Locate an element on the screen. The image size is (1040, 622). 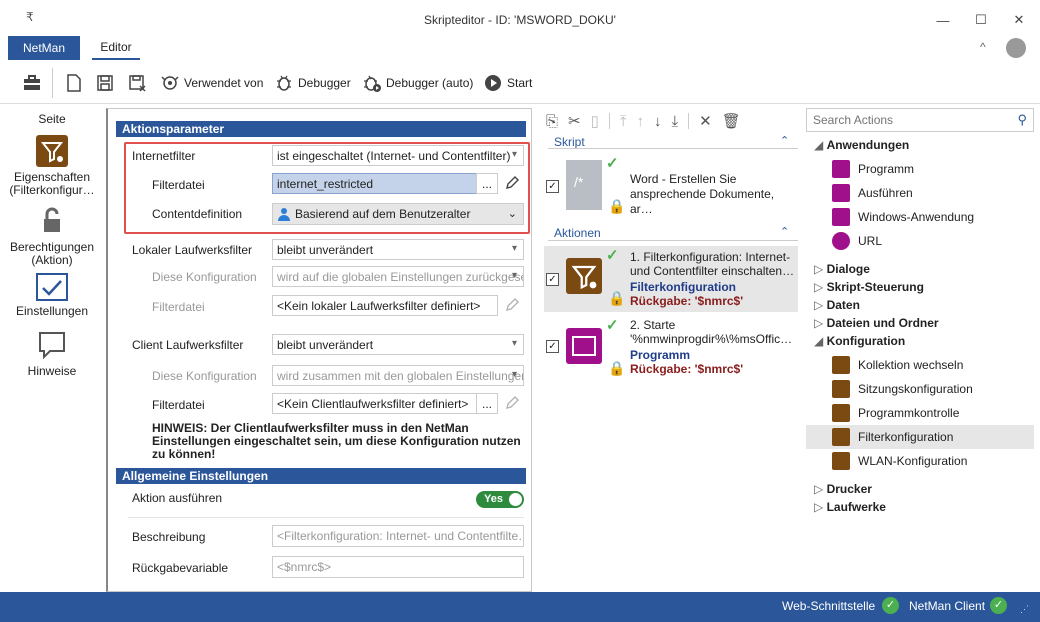
tab-netman: NetMan is located at coordinates (44, 48).